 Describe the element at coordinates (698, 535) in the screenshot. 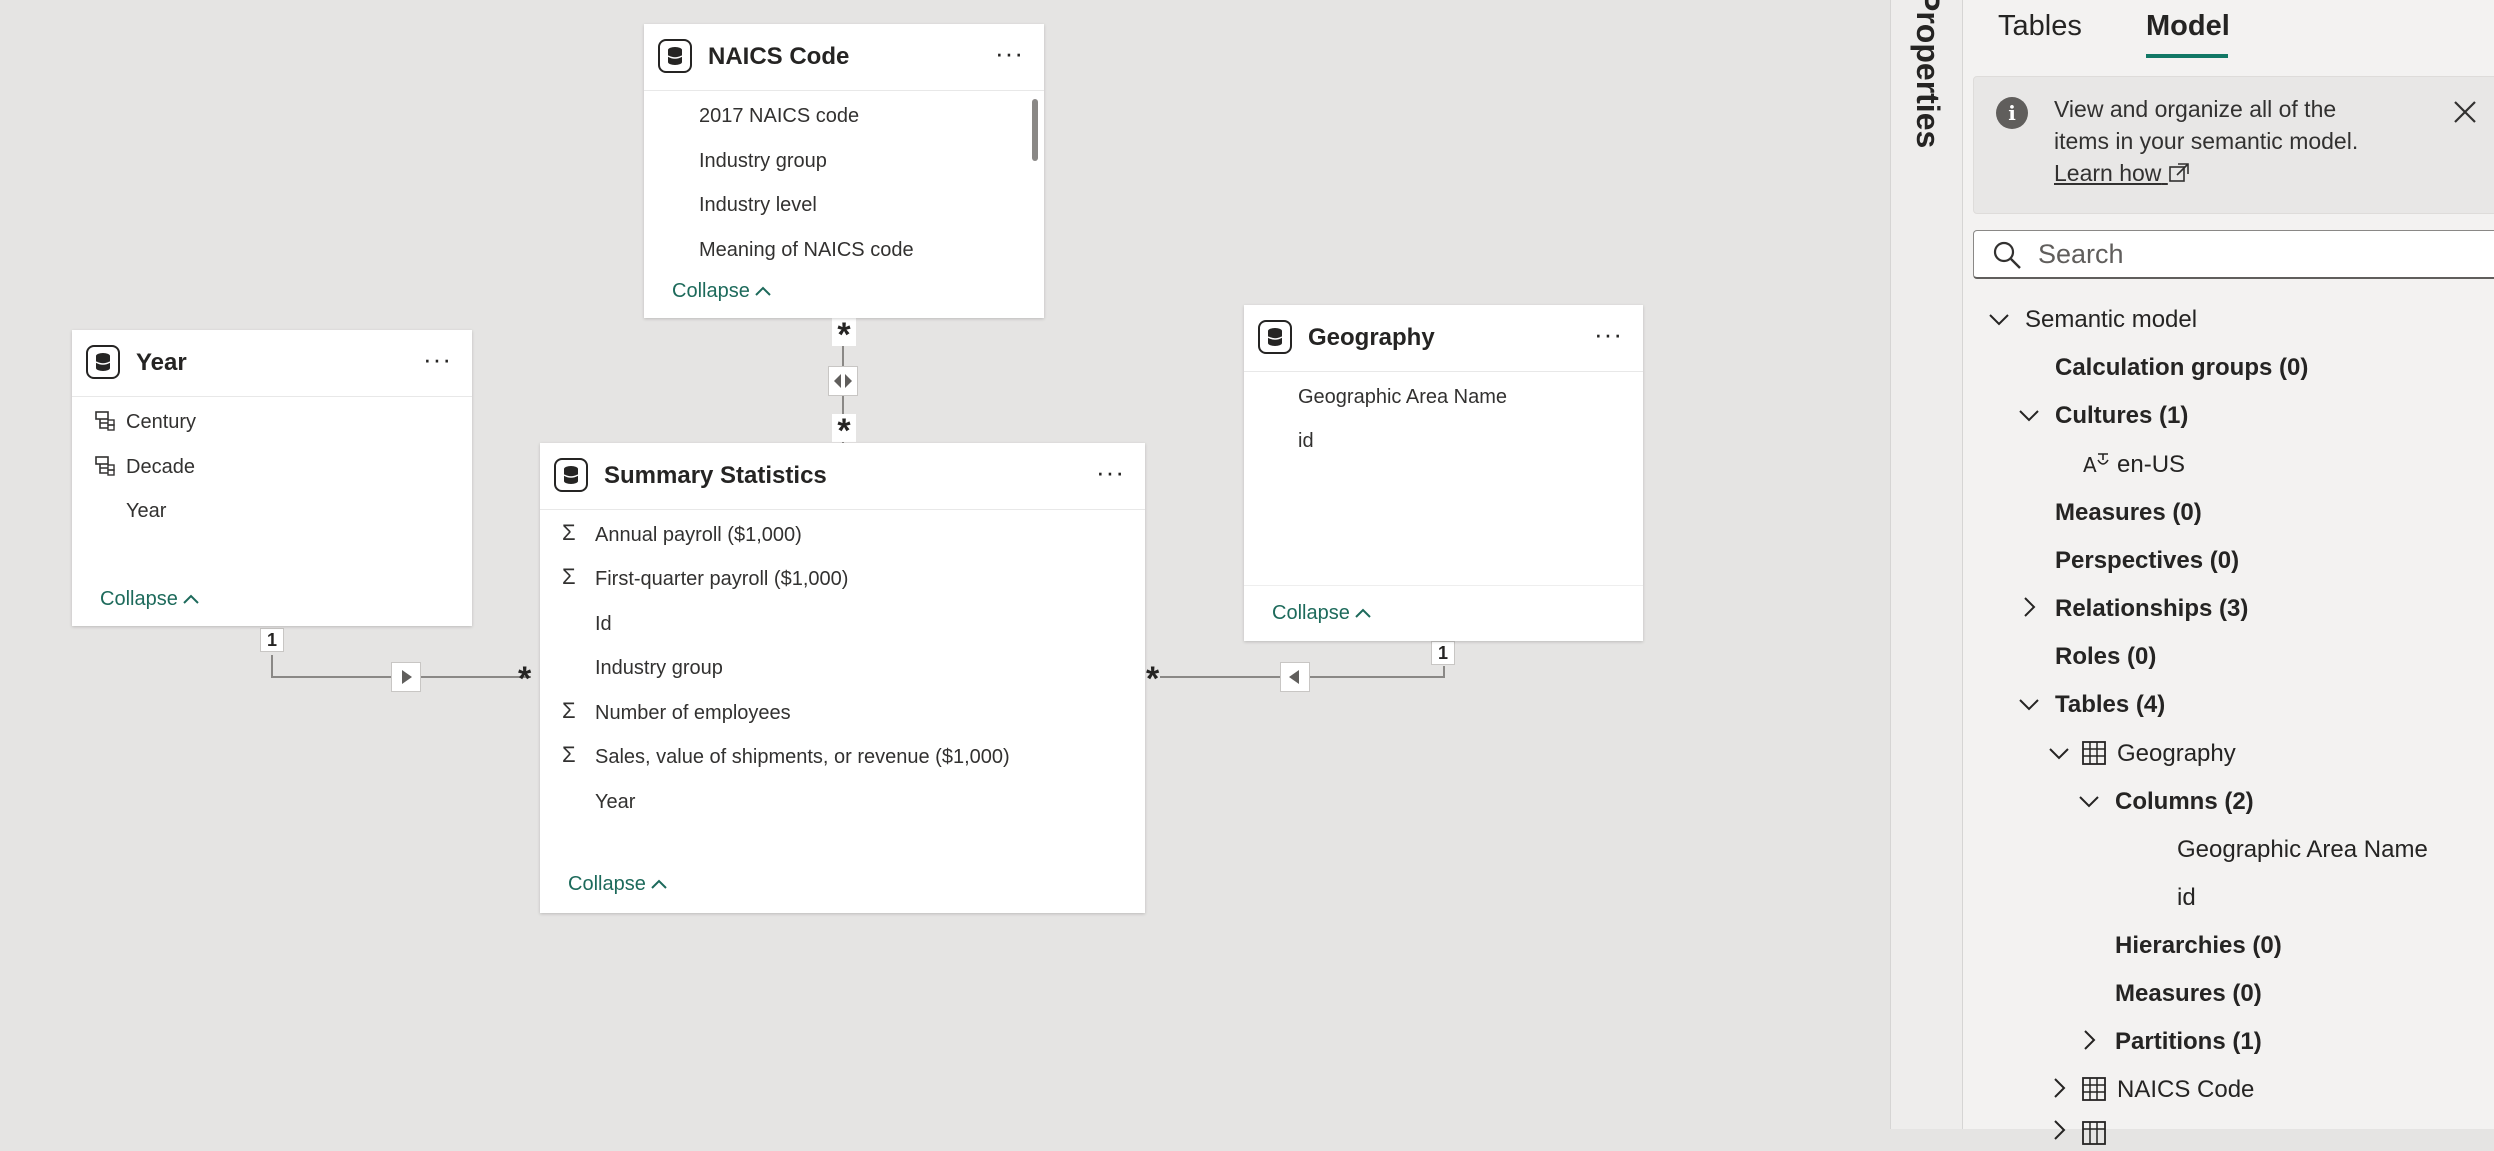

I see `field-item: Annual payroll ($1,000)` at that location.